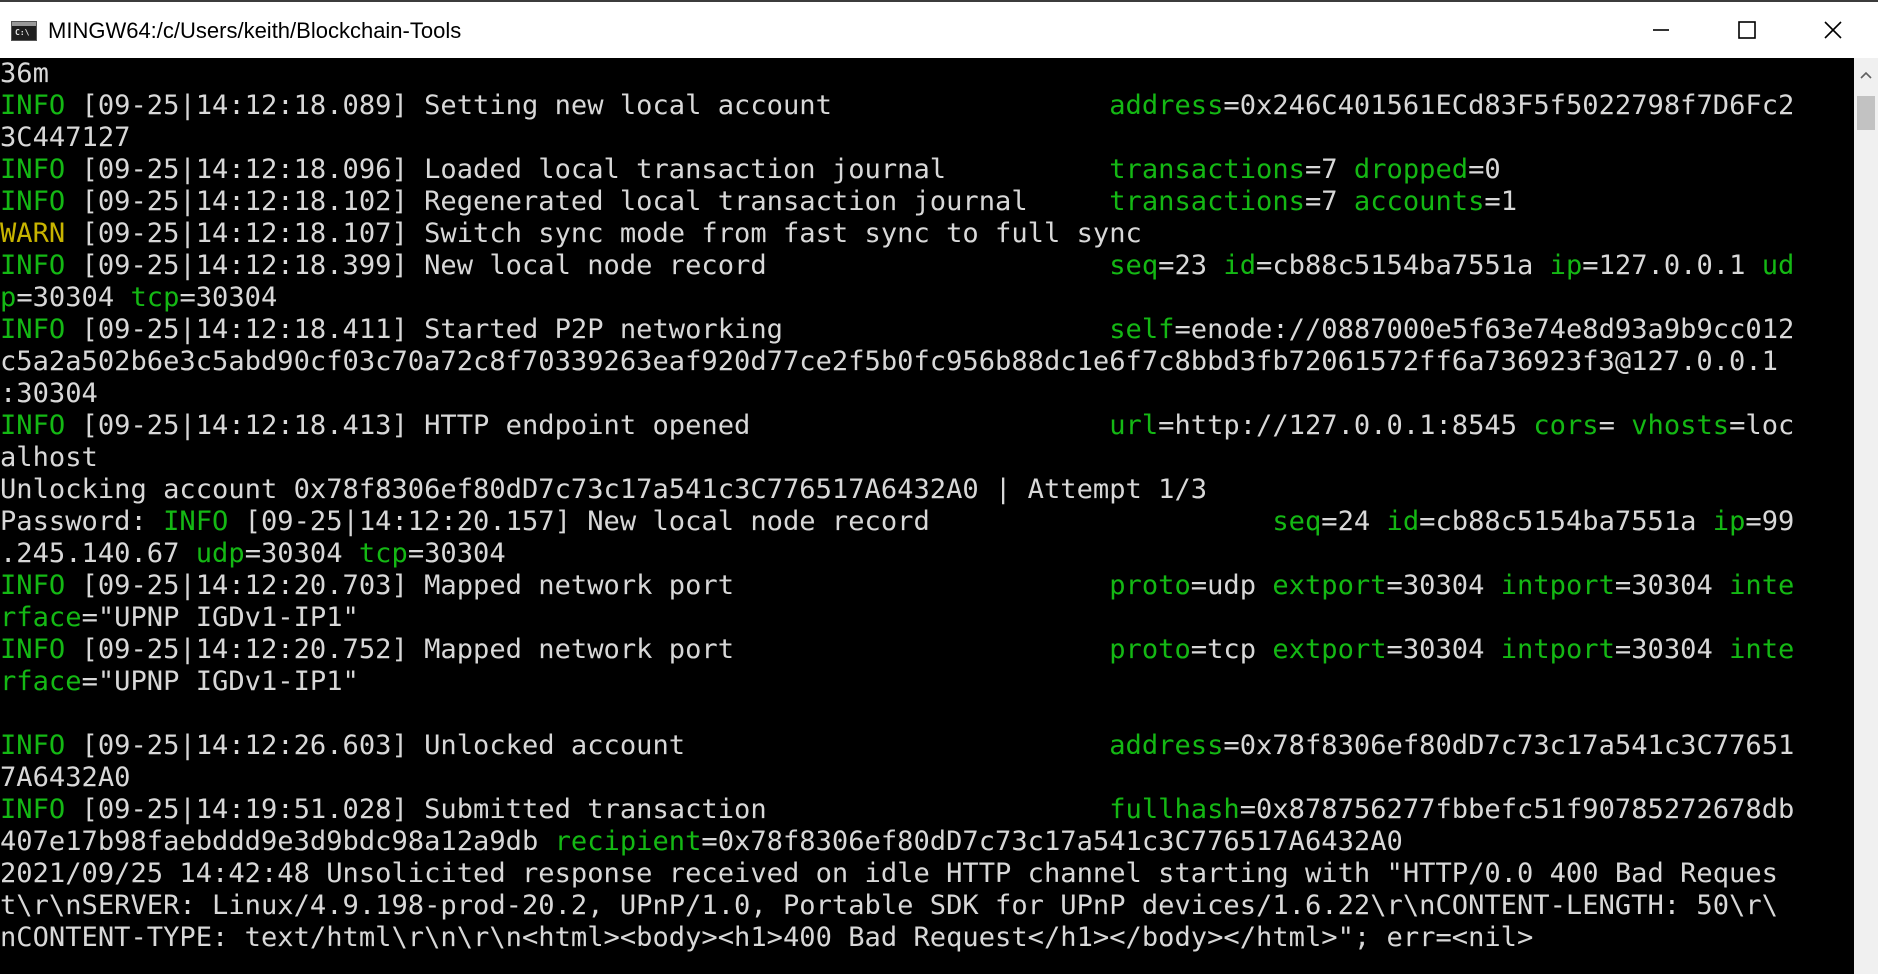 The image size is (1878, 974). I want to click on minimize-icon, so click(1661, 30).